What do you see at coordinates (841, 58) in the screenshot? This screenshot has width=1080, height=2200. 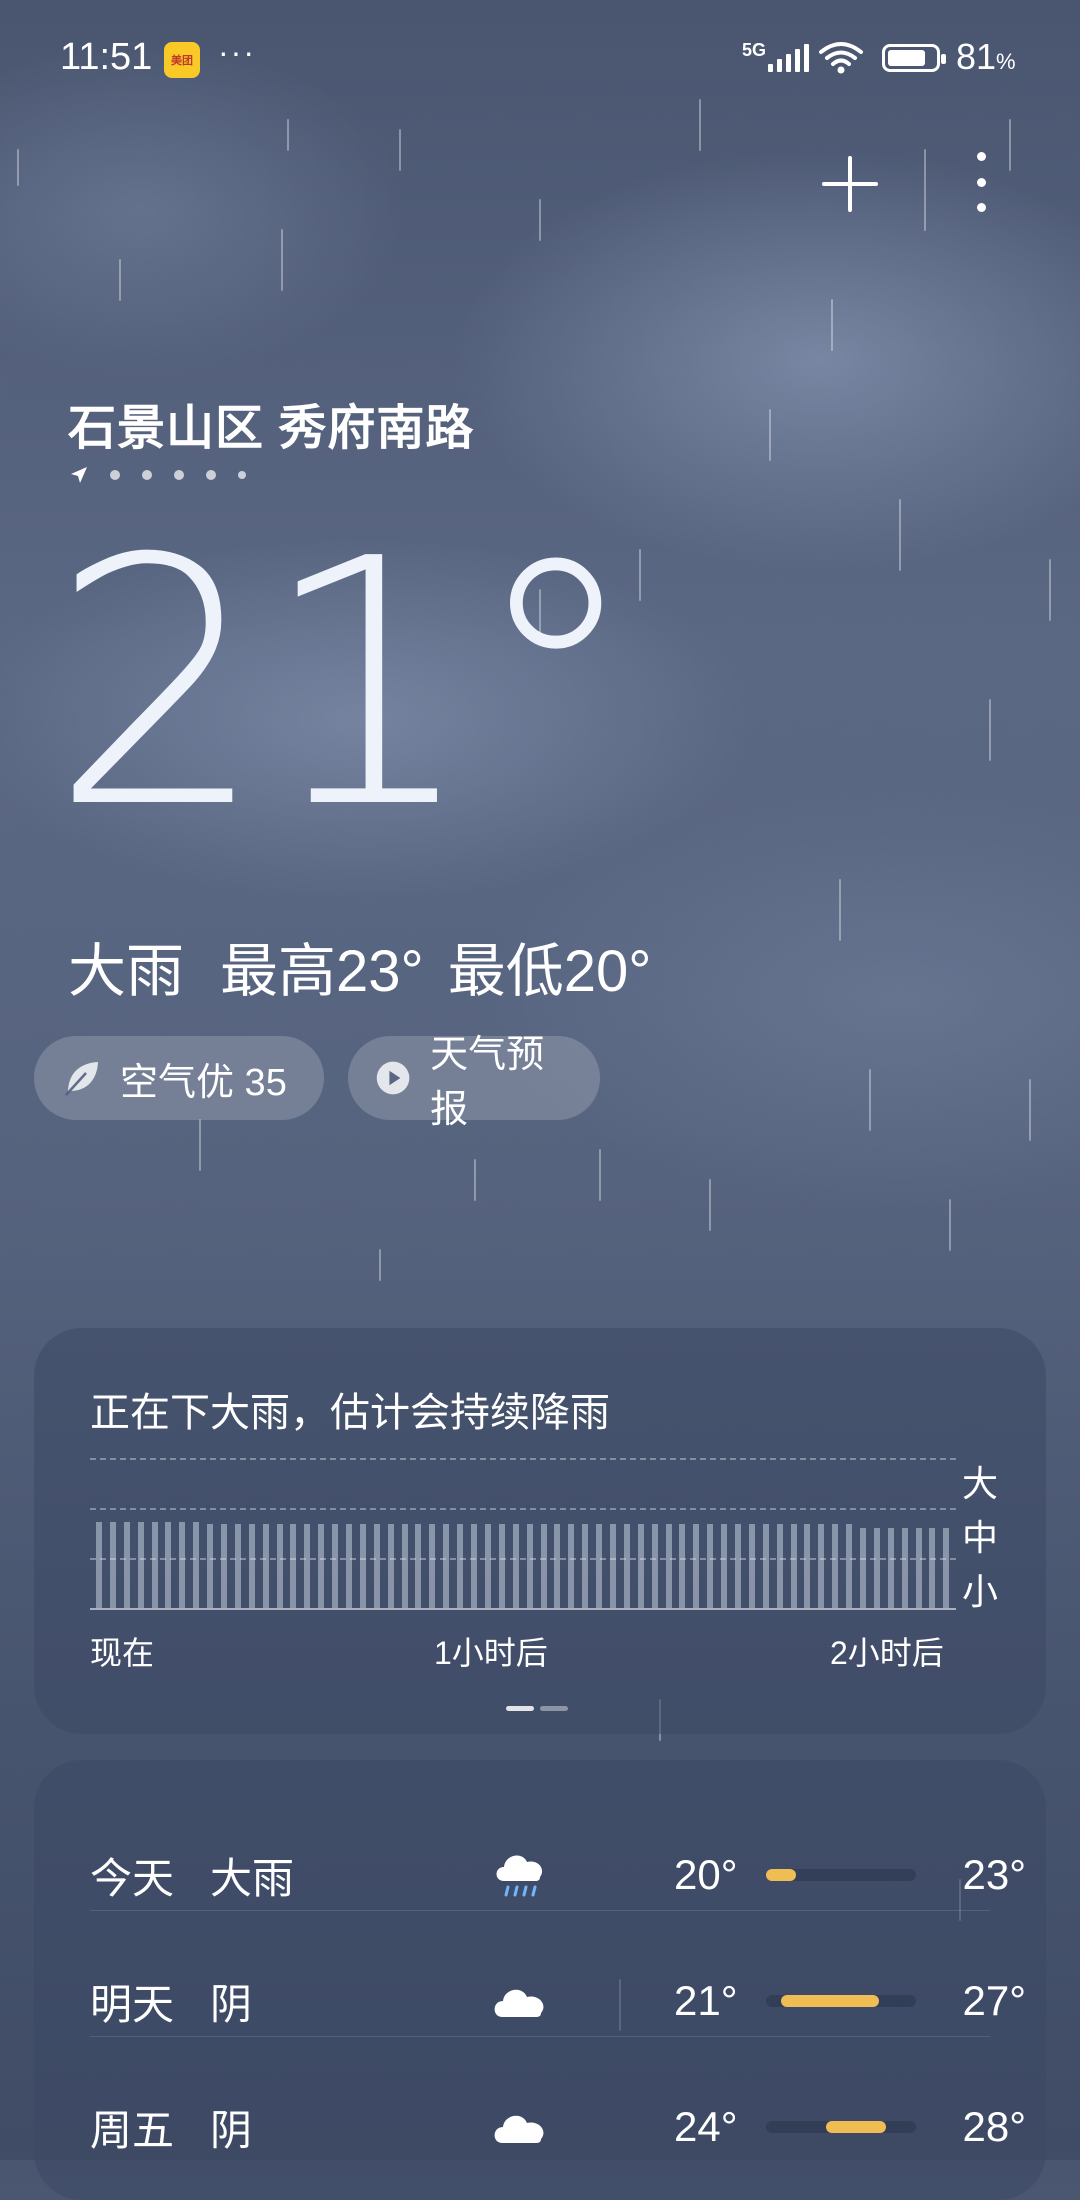 I see `wifi-icon` at bounding box center [841, 58].